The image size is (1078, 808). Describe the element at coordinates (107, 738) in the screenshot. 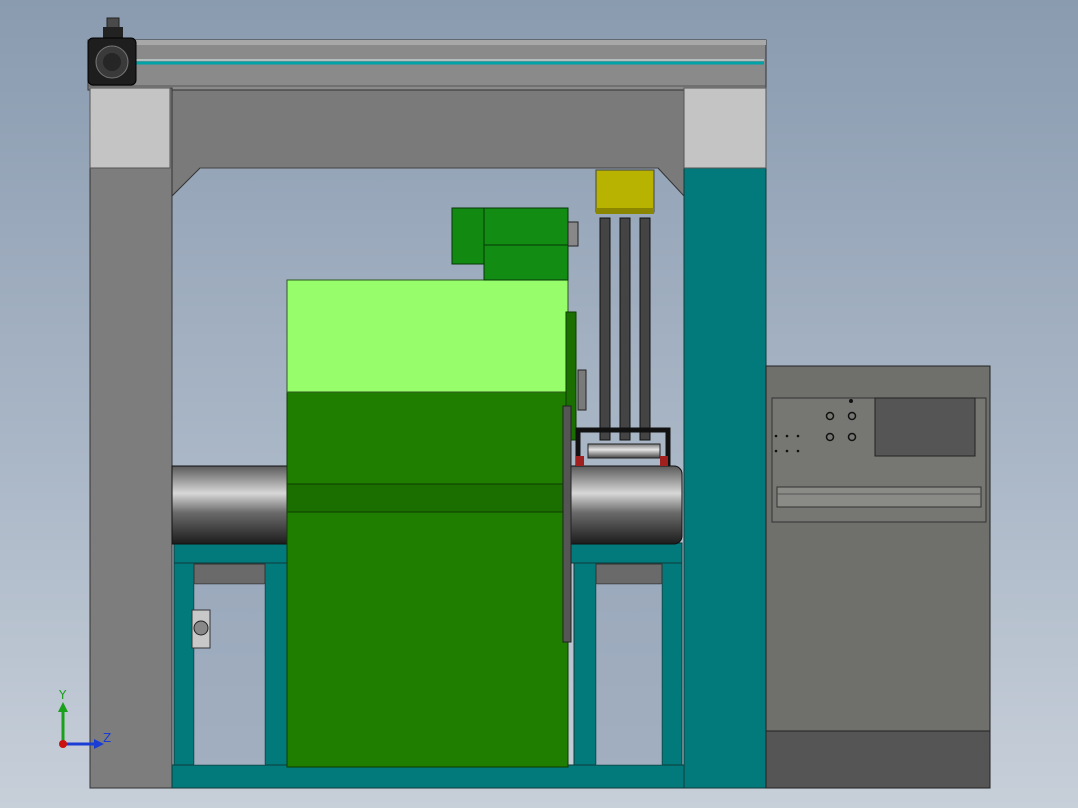

I see `triad-z-label: Z` at that location.